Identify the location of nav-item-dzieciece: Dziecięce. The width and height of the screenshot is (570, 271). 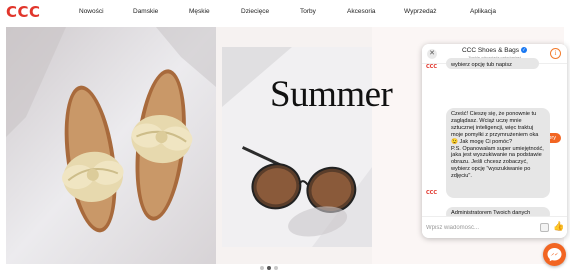
(255, 11).